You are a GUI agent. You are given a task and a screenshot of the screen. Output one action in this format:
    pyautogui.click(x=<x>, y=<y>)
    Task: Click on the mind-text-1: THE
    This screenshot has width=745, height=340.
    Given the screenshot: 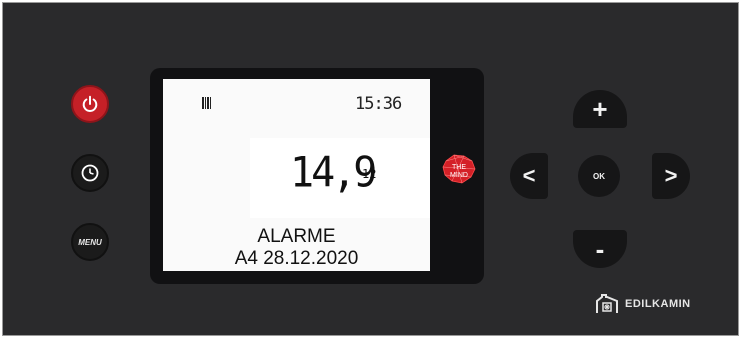 What is the action you would take?
    pyautogui.click(x=459, y=167)
    